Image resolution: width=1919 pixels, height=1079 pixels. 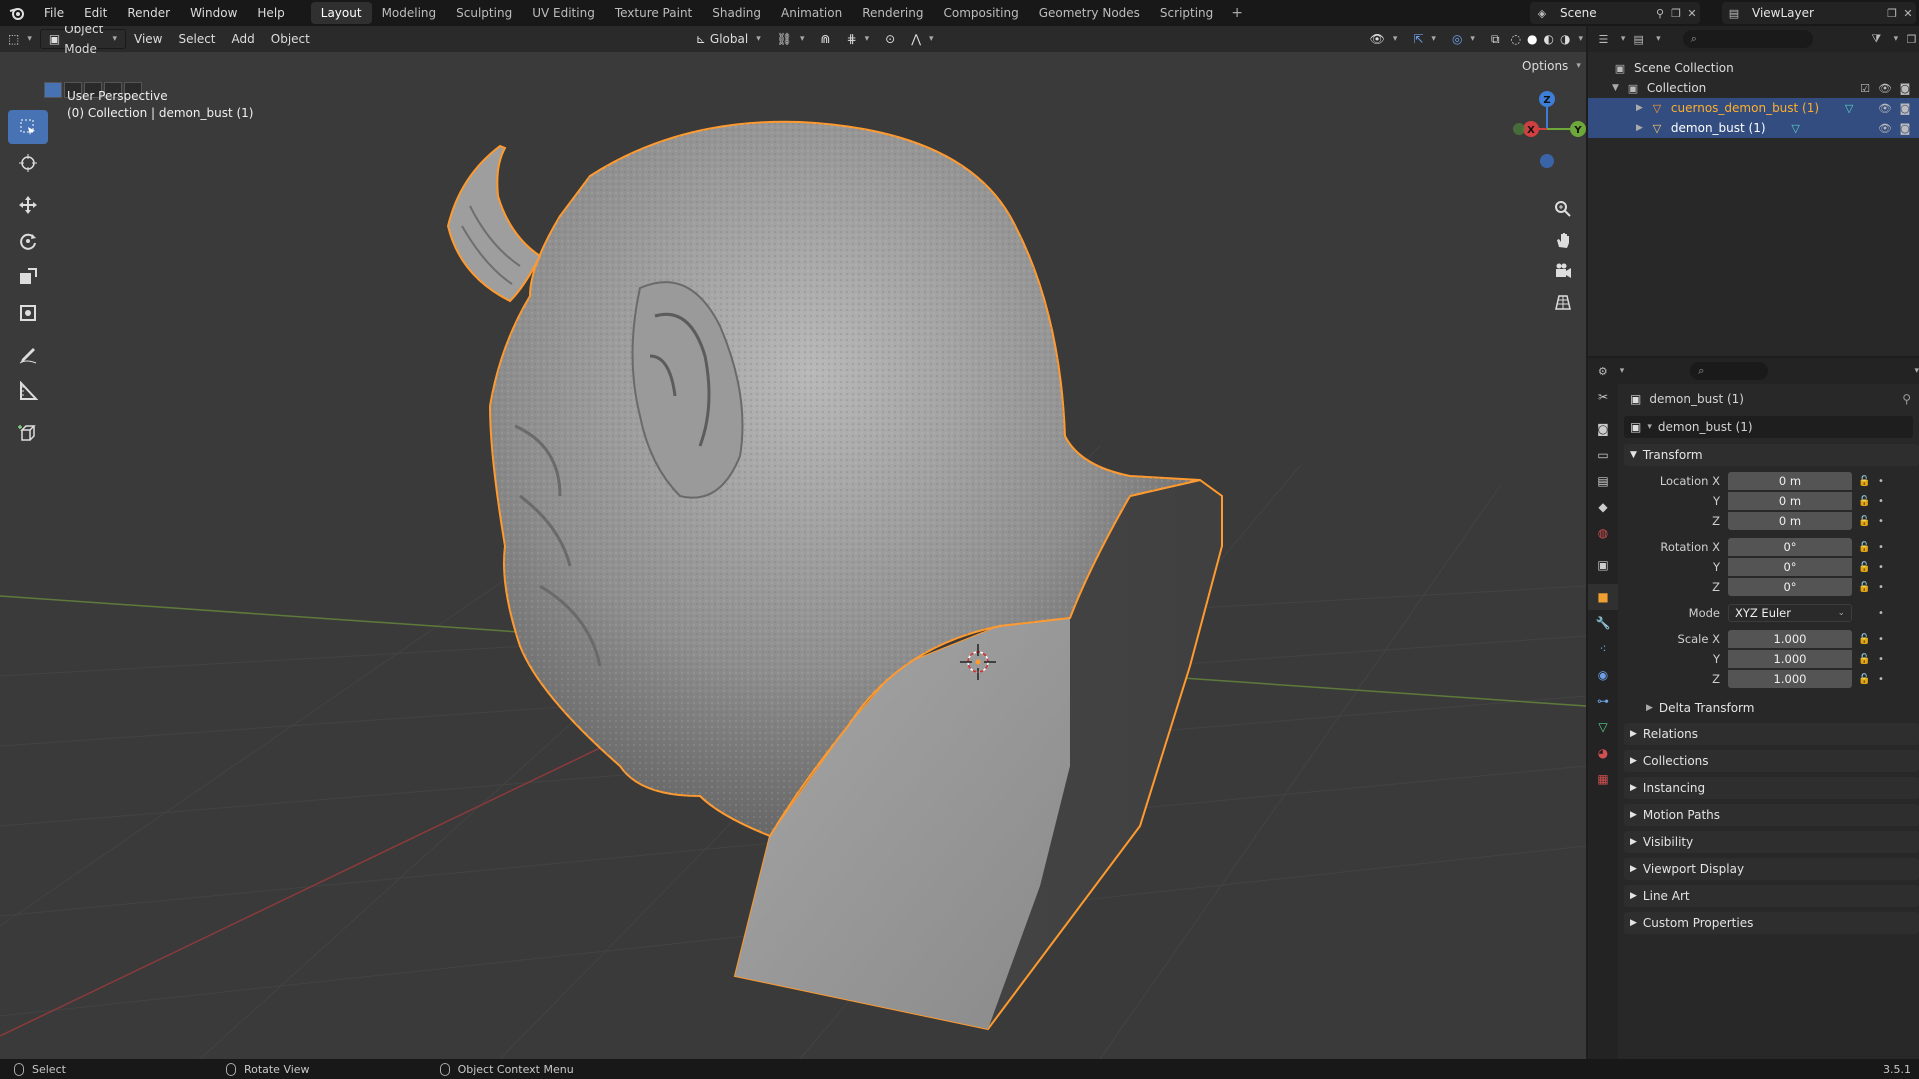 I want to click on menu-select: Select, so click(x=196, y=39).